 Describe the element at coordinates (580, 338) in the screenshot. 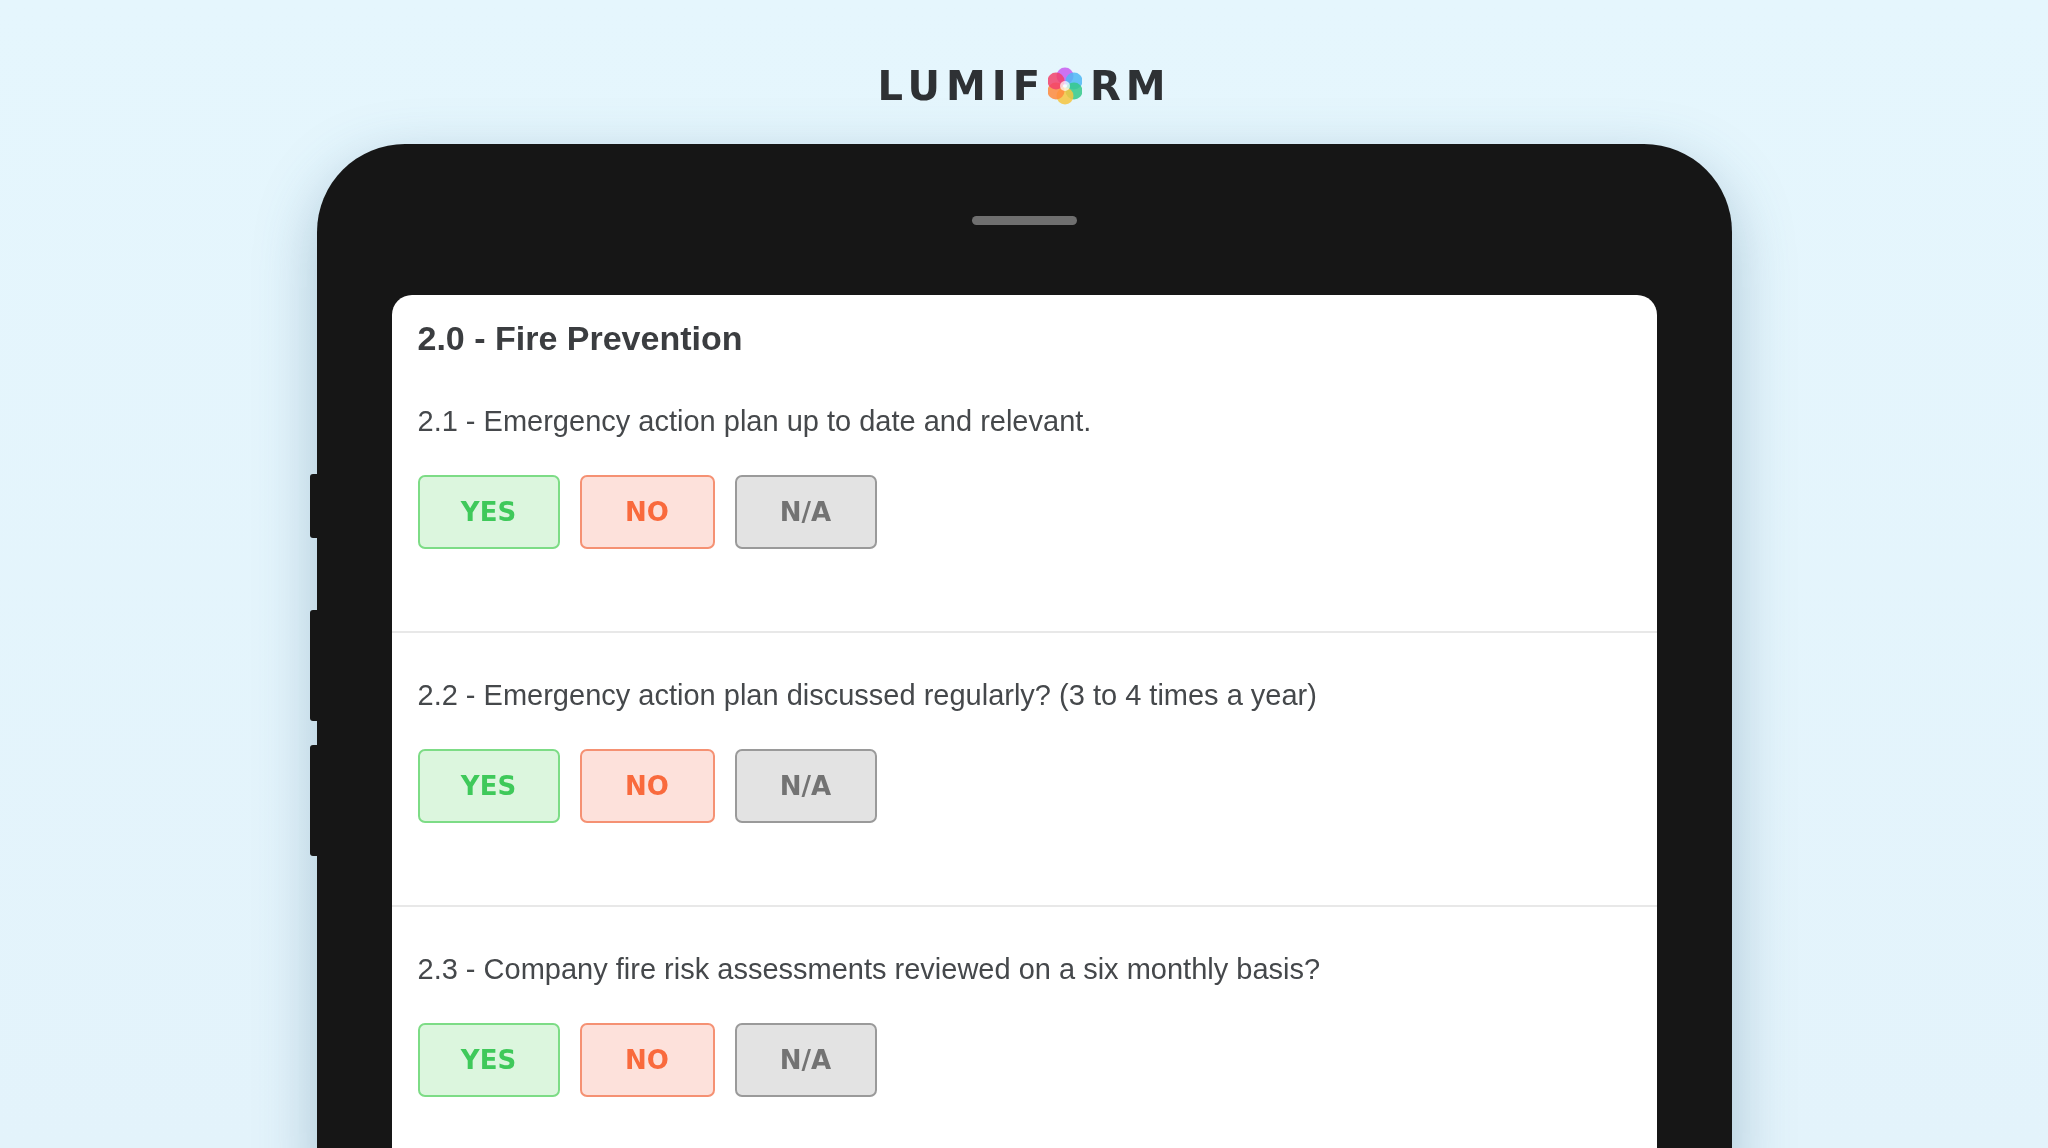

I see `section-title: 2.0 - Fire Prevention` at that location.